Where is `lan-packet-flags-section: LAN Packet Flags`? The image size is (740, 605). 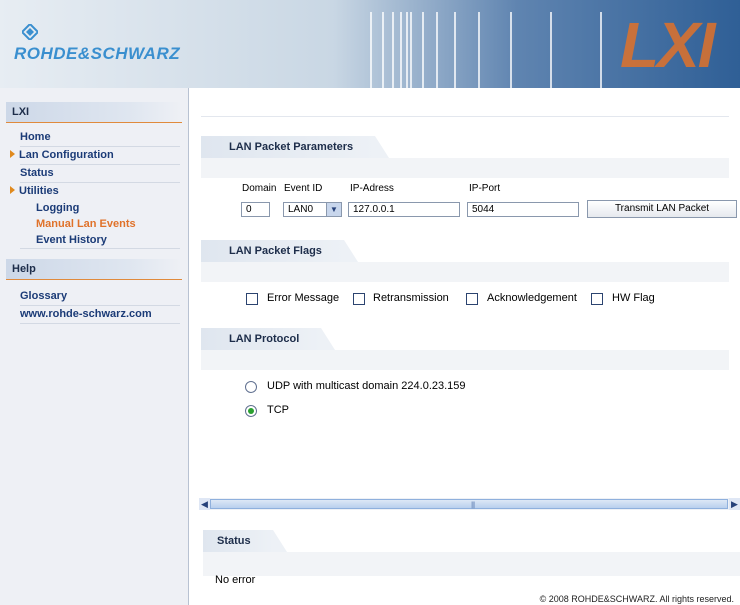
lan-packet-flags-section: LAN Packet Flags is located at coordinates (465, 261).